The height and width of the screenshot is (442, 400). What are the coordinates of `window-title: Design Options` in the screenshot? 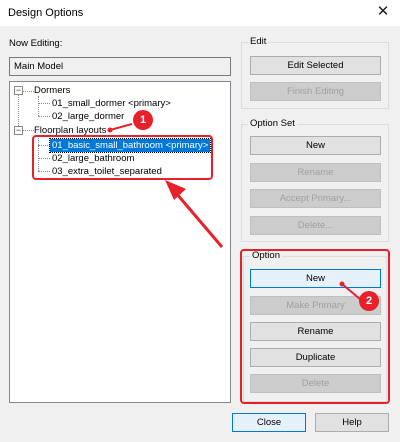 It's located at (46, 13).